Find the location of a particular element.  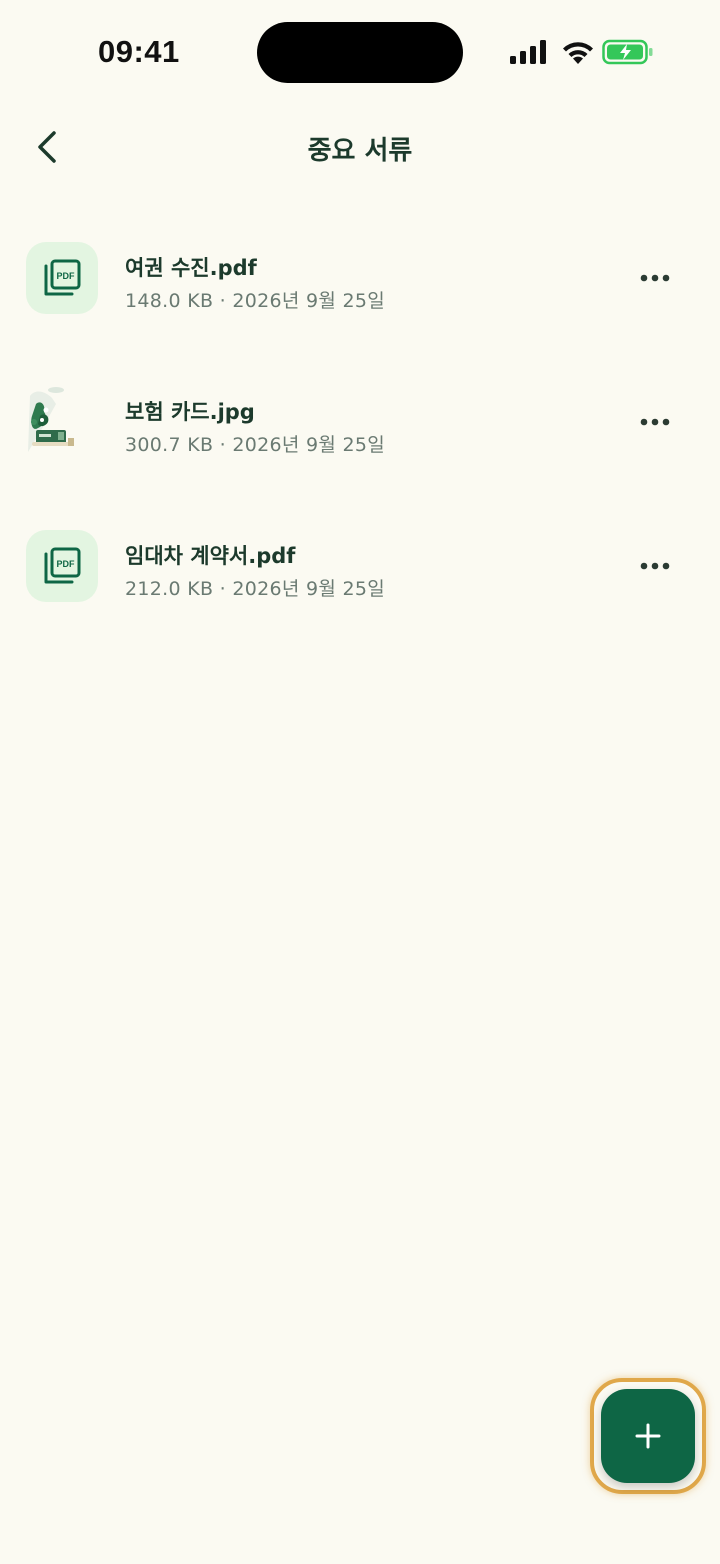

cellular-signal-icon is located at coordinates (528, 52).